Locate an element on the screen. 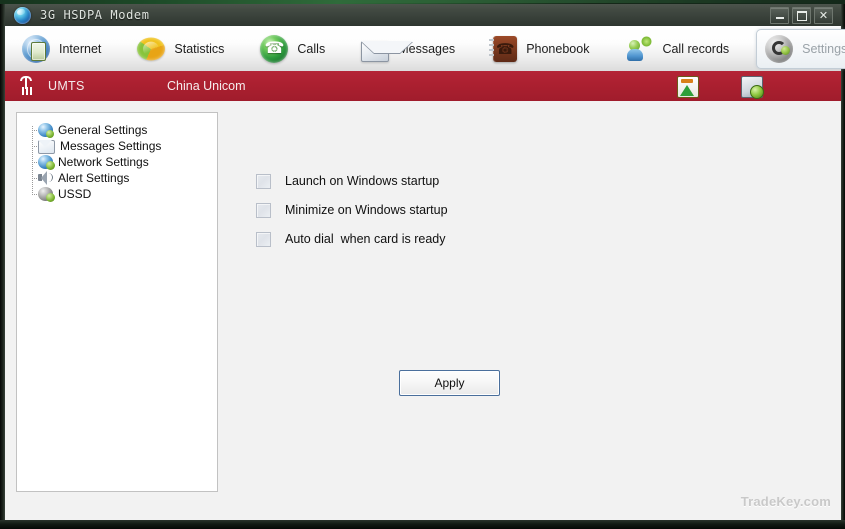 The image size is (845, 529). signal-strength-icon is located at coordinates (688, 87).